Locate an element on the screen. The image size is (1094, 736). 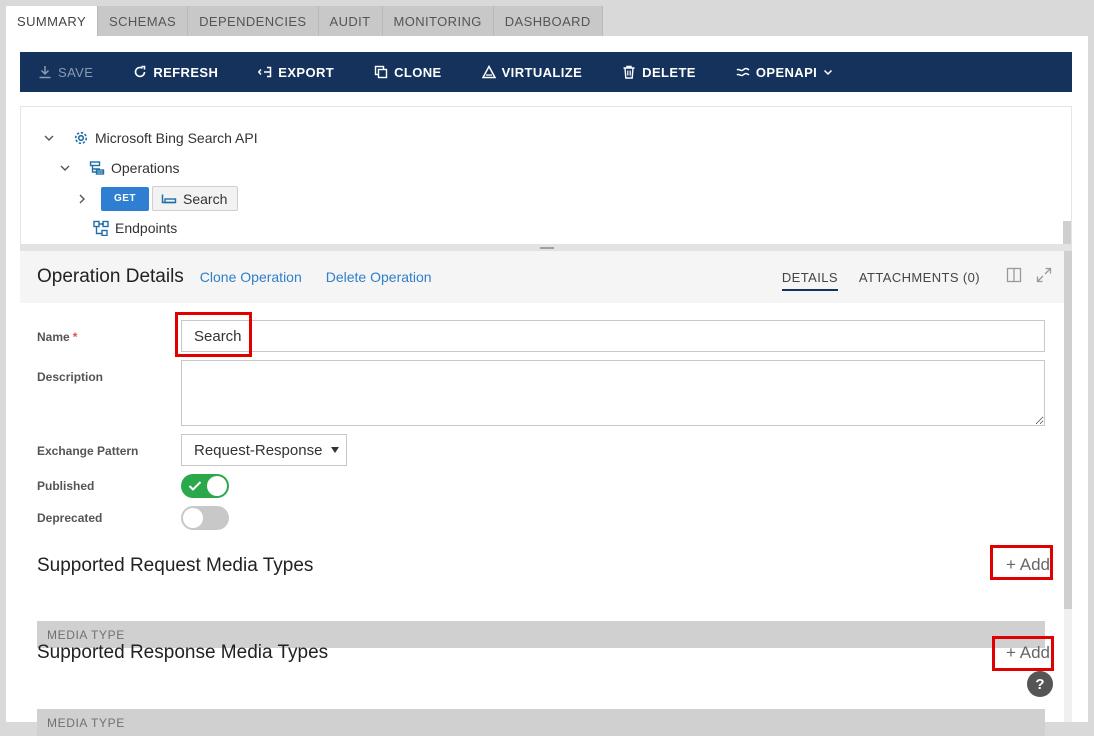
operations-icon is located at coordinates (97, 168).